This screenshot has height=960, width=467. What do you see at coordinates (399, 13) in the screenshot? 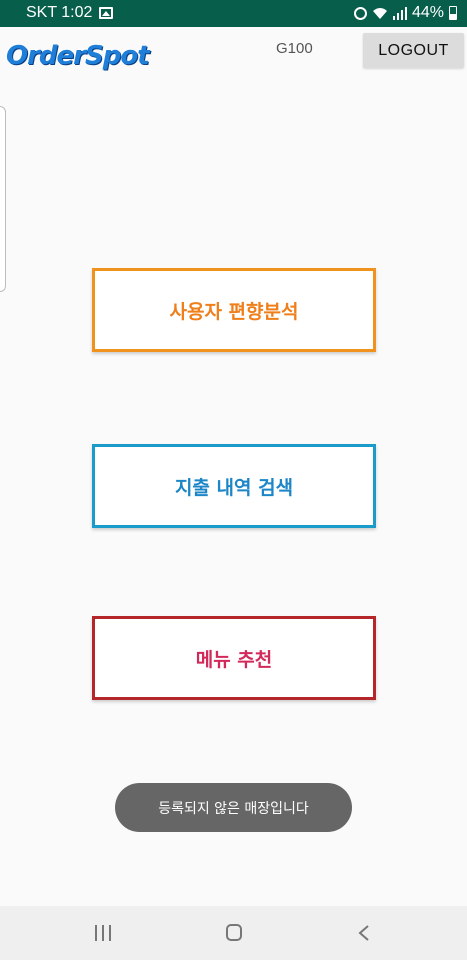
I see `signal-icon` at bounding box center [399, 13].